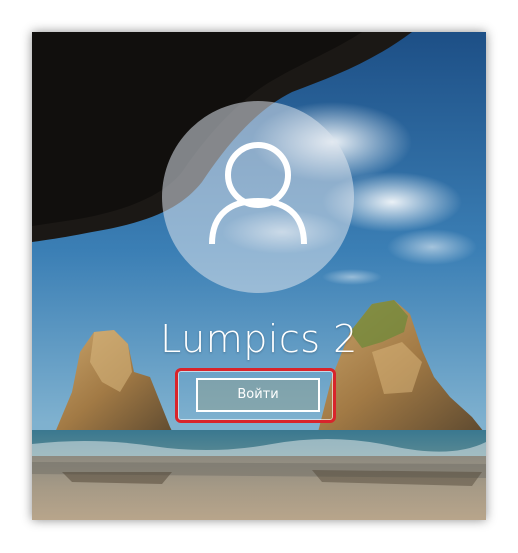 The width and height of the screenshot is (518, 553). I want to click on user-avatar, so click(258, 197).